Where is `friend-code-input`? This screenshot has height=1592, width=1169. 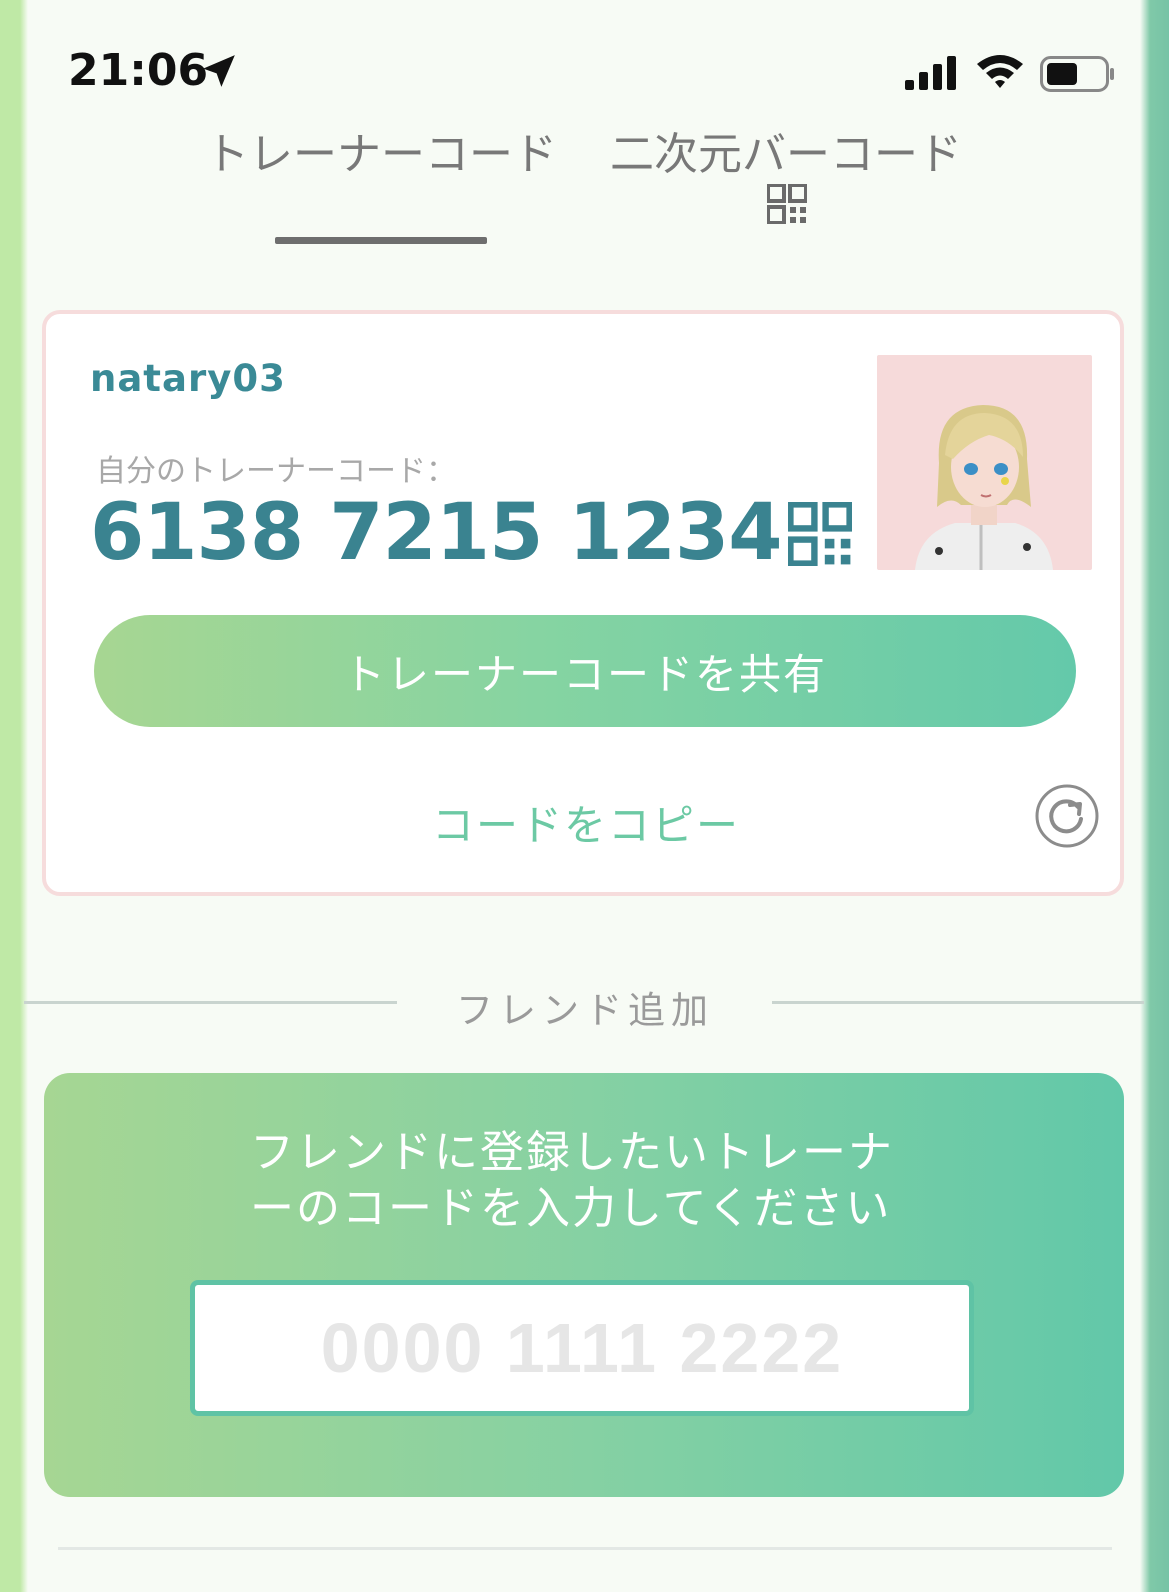 friend-code-input is located at coordinates (582, 1348).